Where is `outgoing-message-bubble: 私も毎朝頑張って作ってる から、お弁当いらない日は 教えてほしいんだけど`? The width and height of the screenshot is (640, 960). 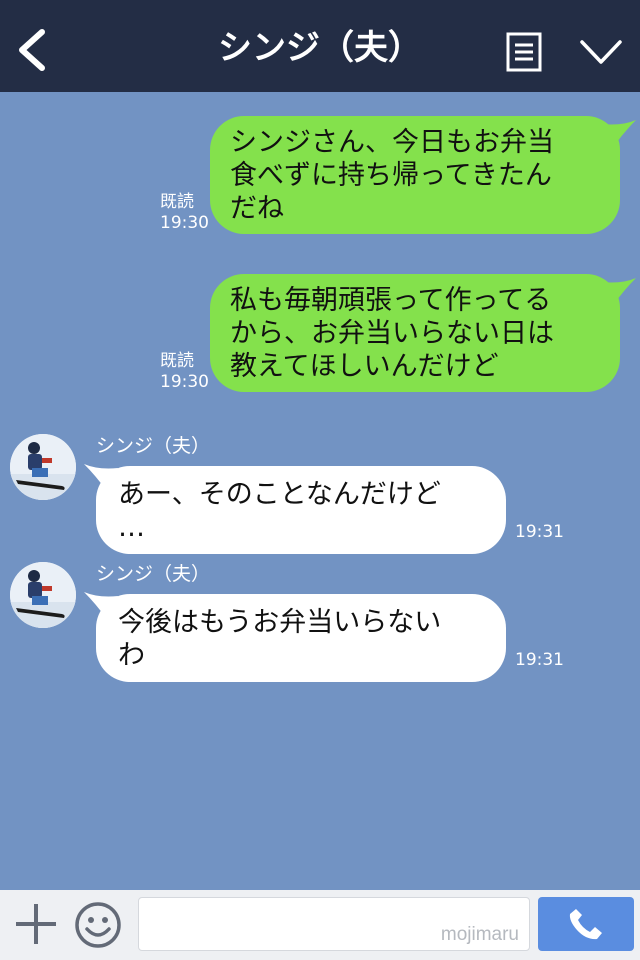
outgoing-message-bubble: 私も毎朝頑張って作ってる から、お弁当いらない日は 教えてほしいんだけど is located at coordinates (415, 333).